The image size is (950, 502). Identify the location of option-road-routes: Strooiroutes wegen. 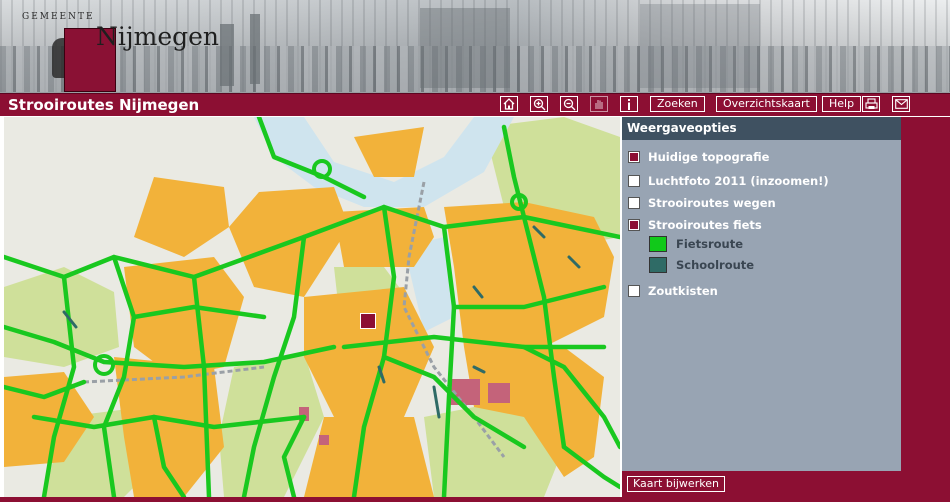
(702, 203).